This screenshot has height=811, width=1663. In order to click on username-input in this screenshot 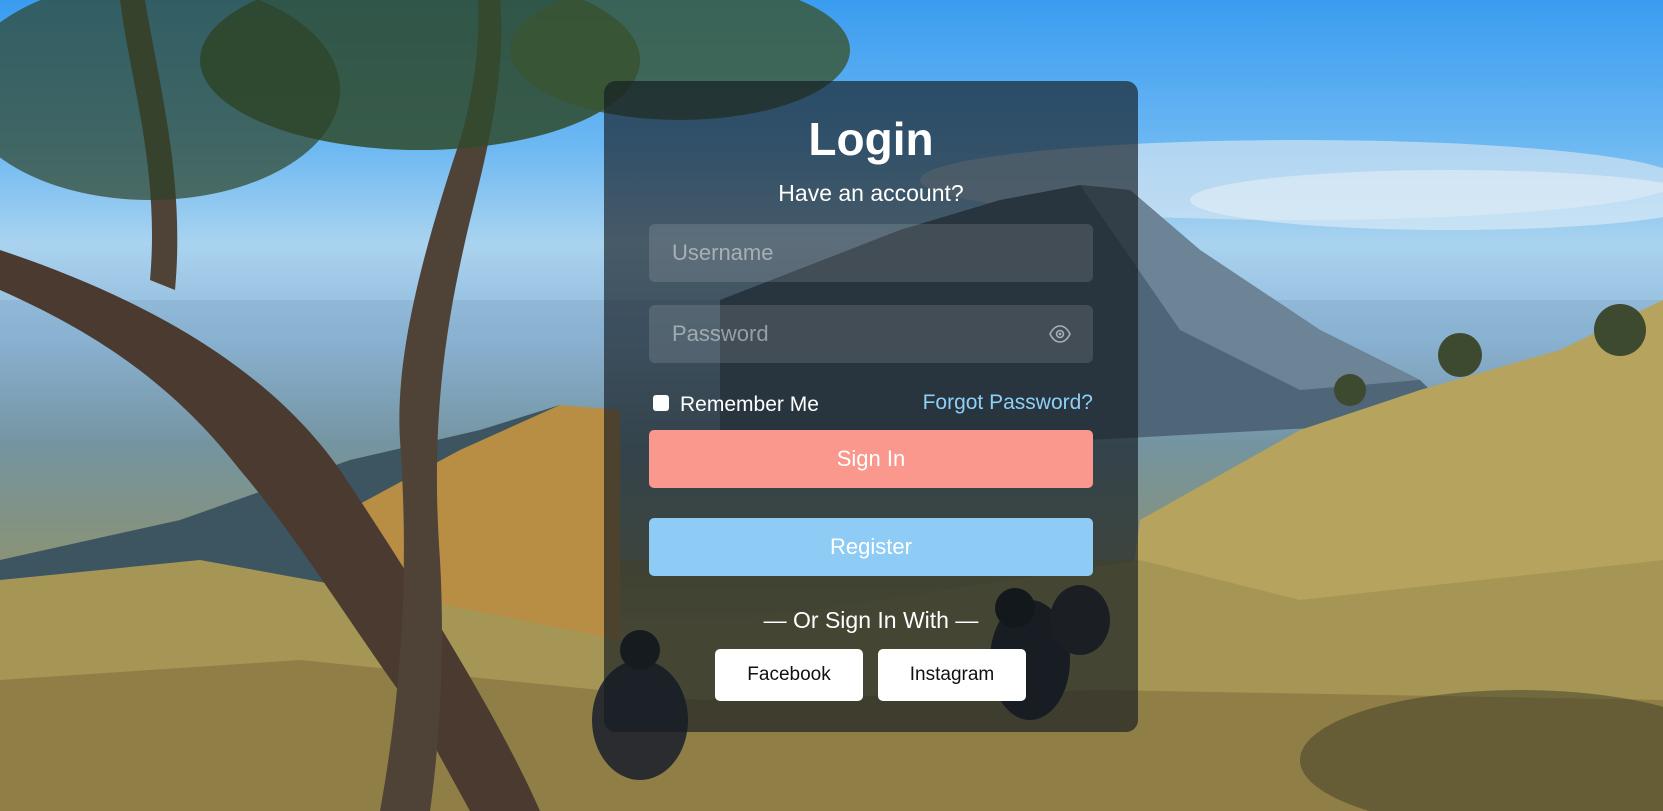, I will do `click(871, 253)`.